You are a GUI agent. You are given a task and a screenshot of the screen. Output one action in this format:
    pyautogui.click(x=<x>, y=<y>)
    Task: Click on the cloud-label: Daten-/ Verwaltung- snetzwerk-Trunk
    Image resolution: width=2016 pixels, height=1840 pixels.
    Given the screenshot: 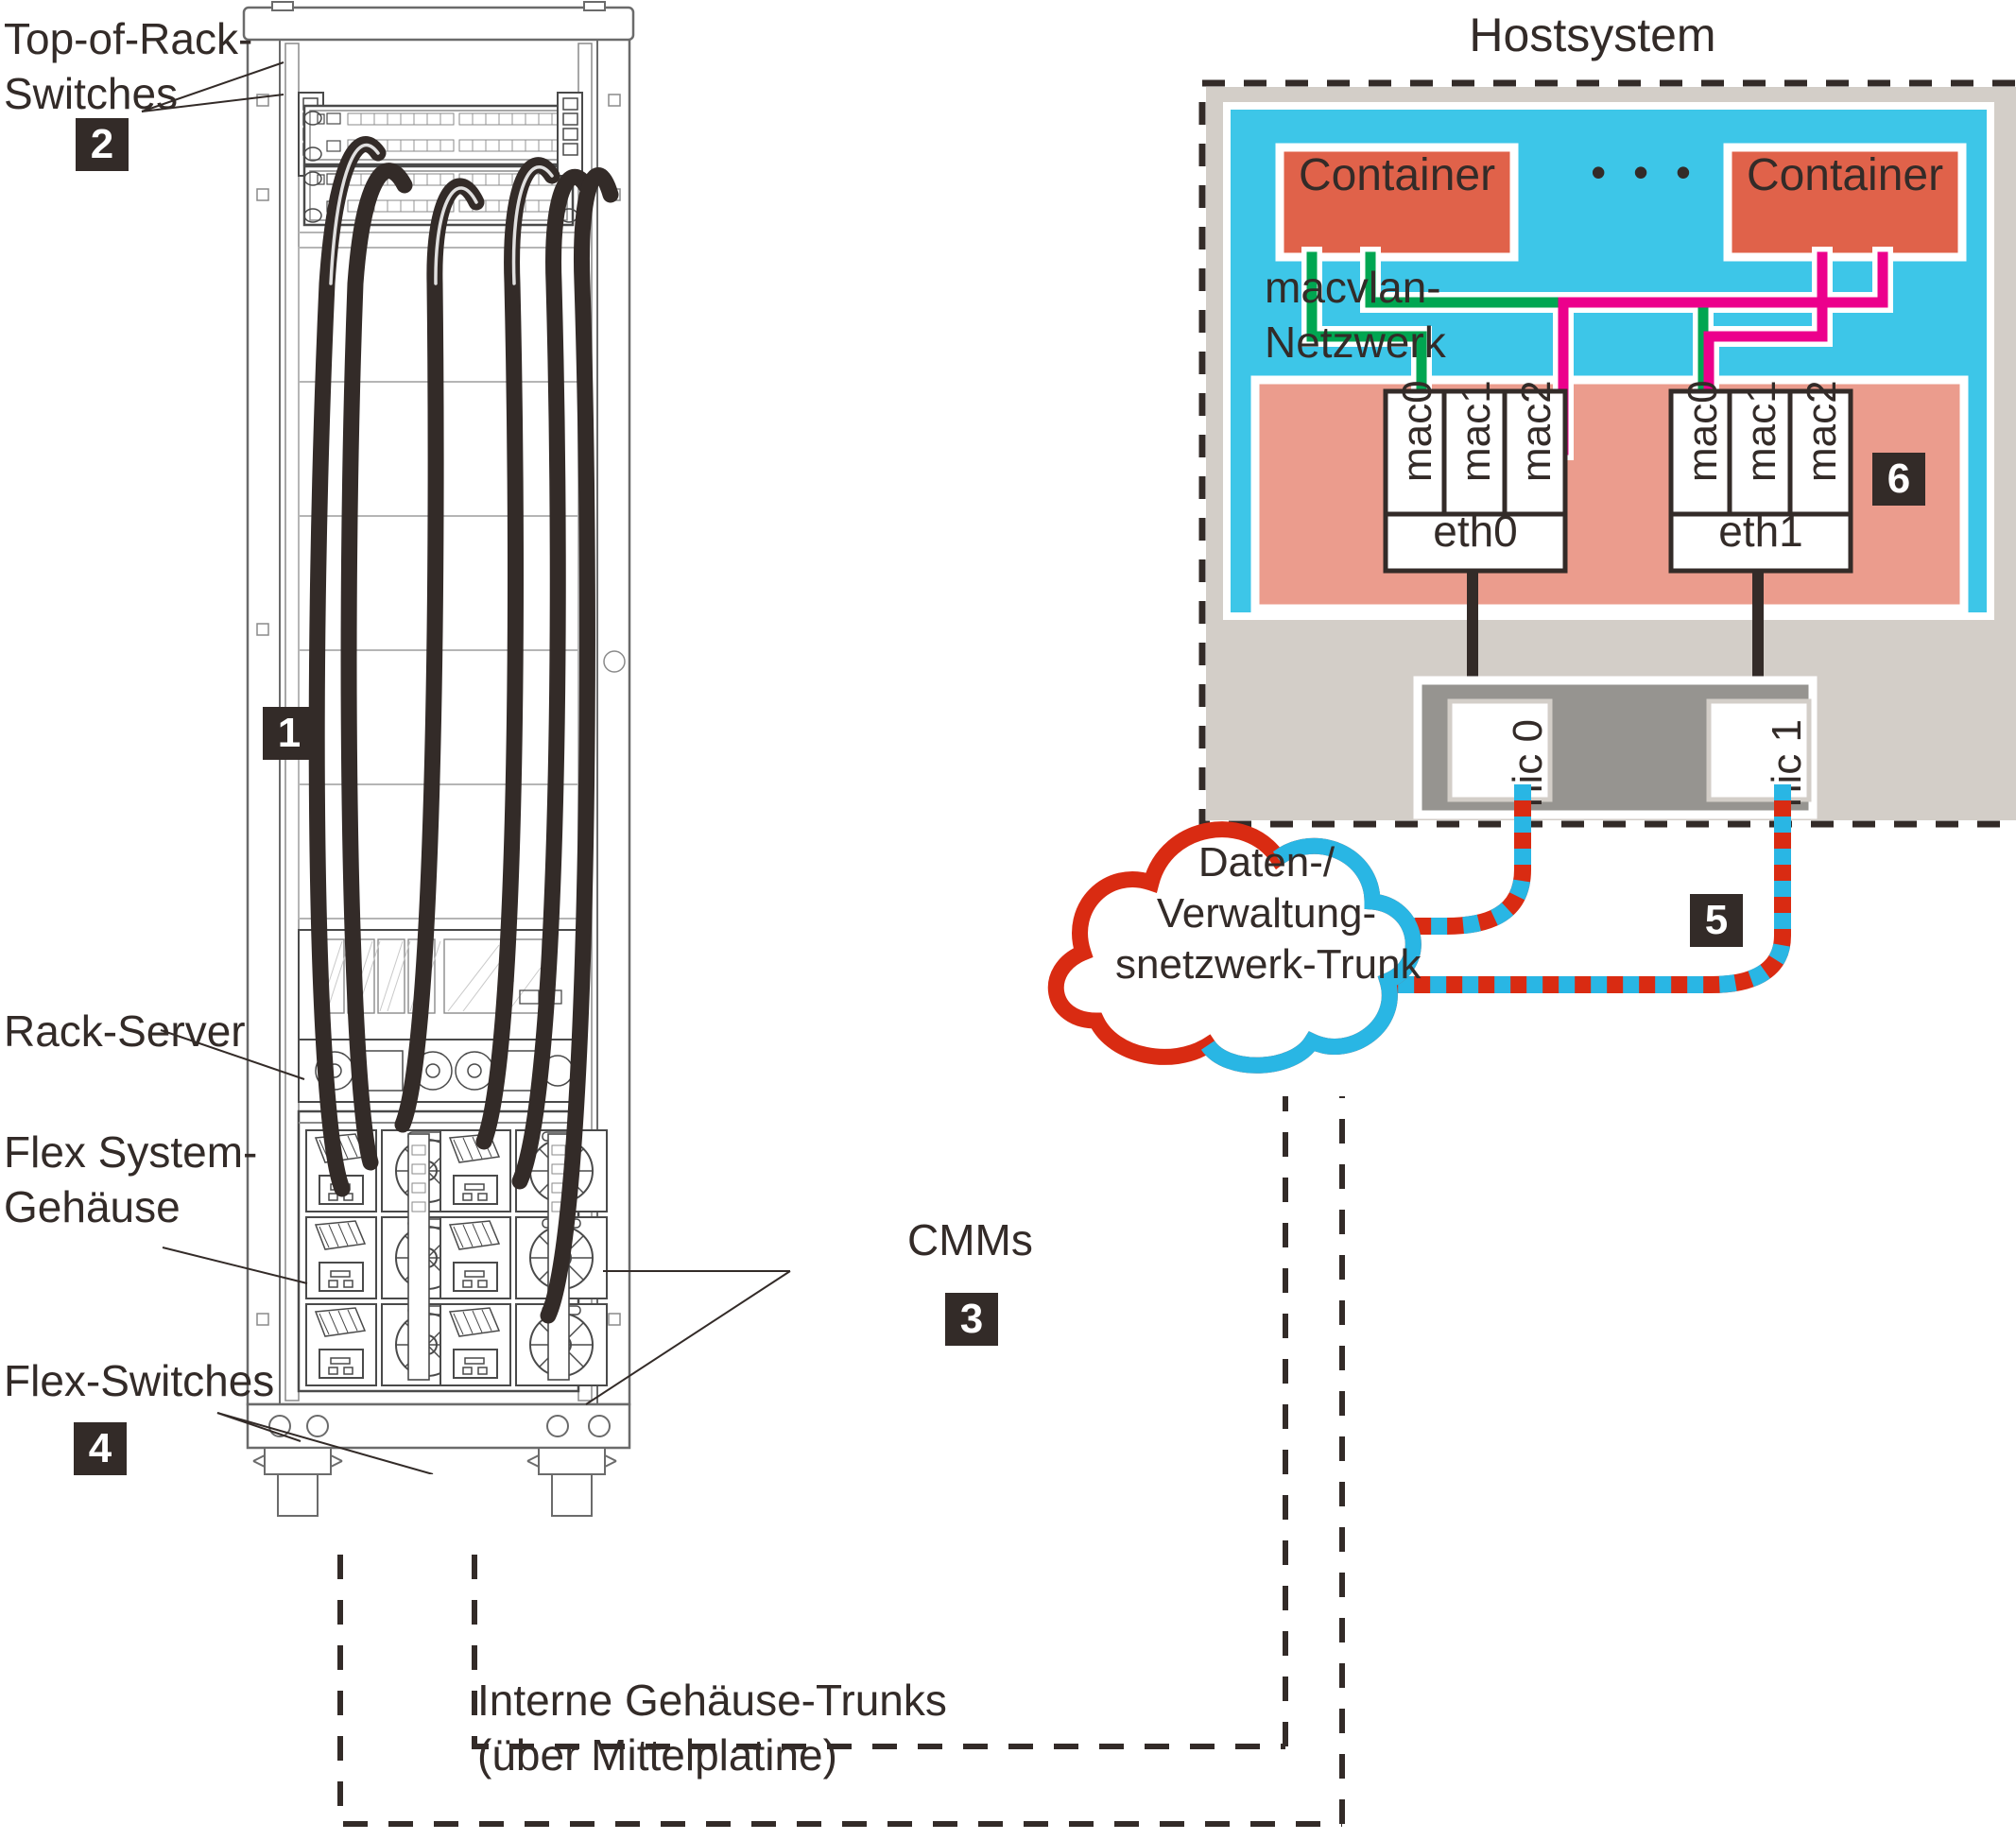 What is the action you would take?
    pyautogui.click(x=1268, y=913)
    